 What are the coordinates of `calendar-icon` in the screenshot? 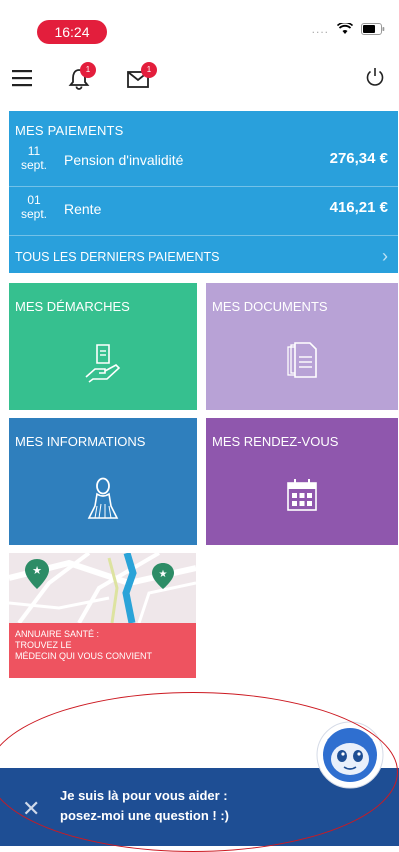 It's located at (302, 495).